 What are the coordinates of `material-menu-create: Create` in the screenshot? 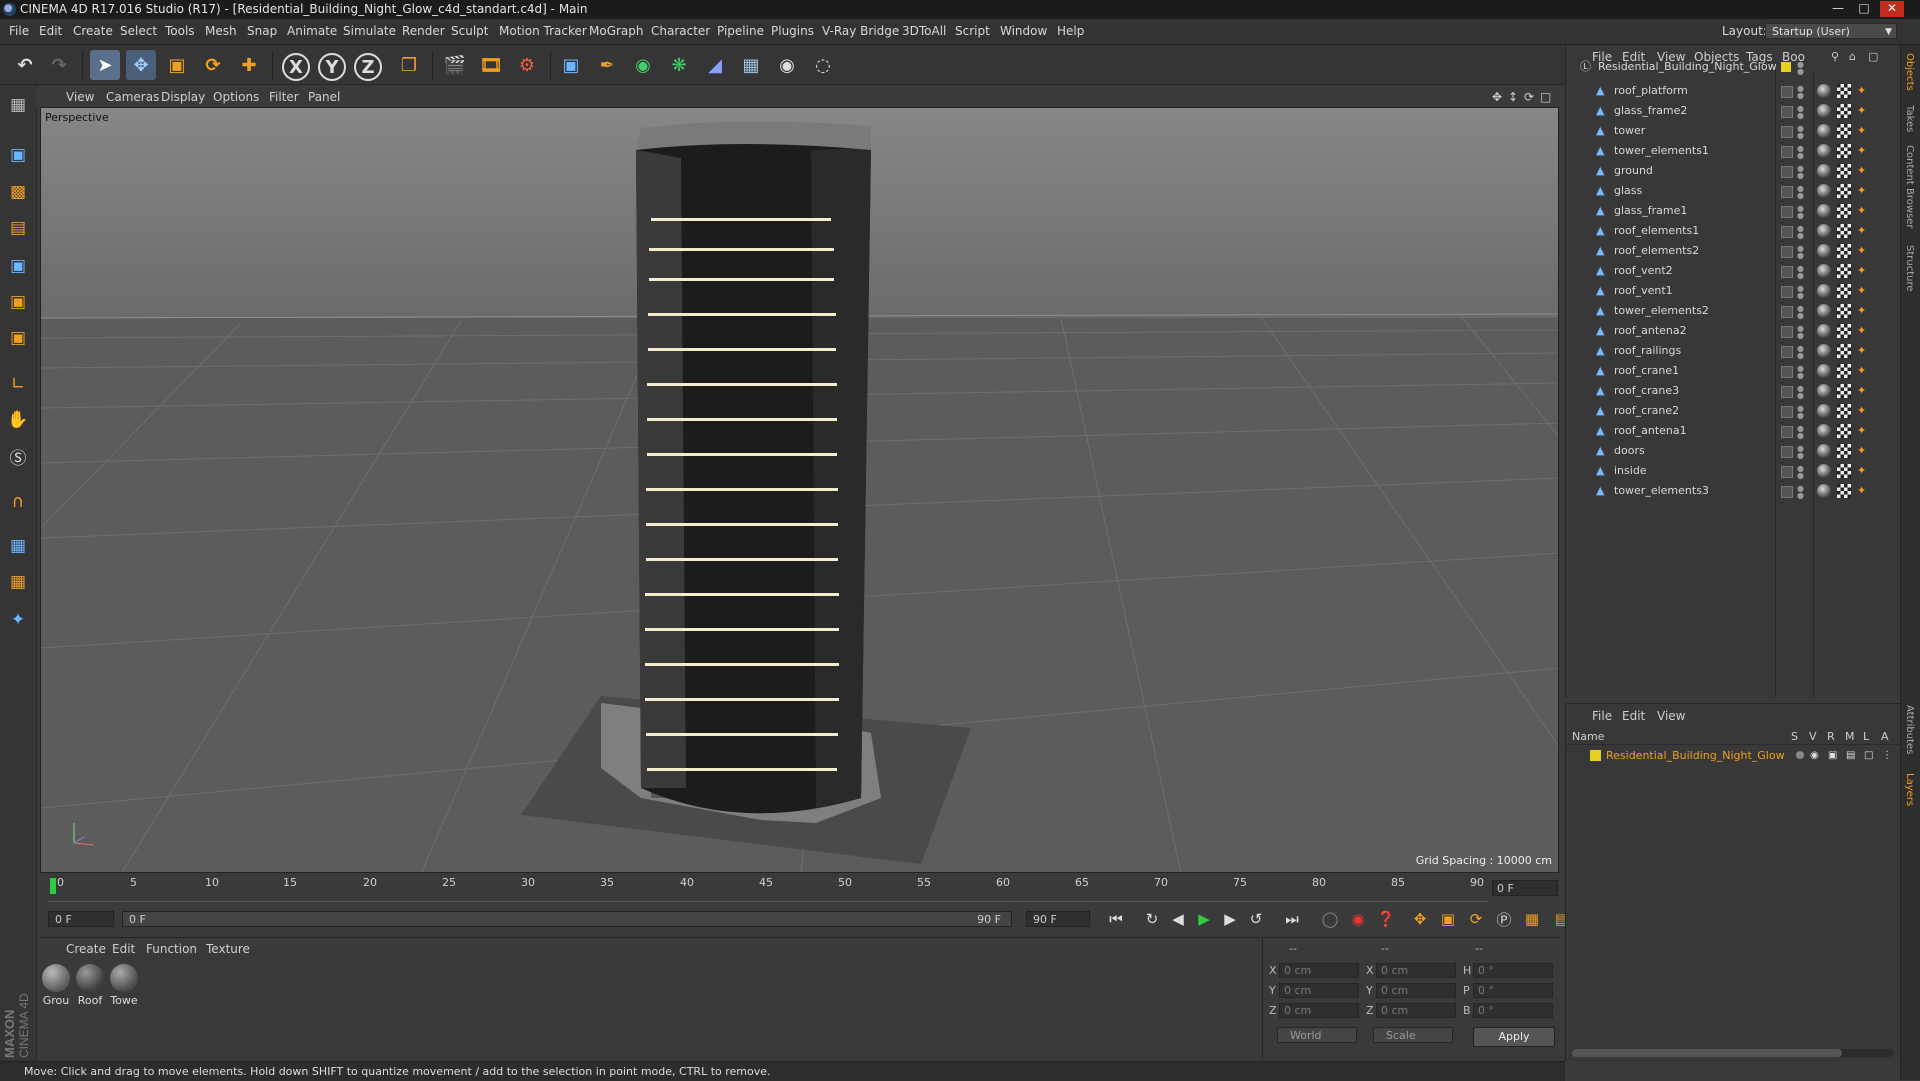 It's located at (86, 949).